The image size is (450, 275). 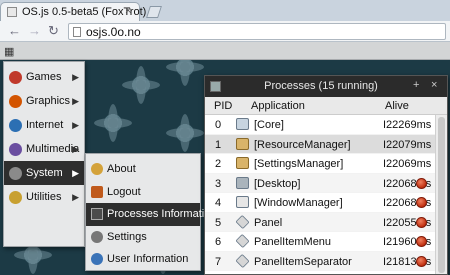 What do you see at coordinates (302, 144) in the screenshot?
I see `application-cell: [ResourceManager]` at bounding box center [302, 144].